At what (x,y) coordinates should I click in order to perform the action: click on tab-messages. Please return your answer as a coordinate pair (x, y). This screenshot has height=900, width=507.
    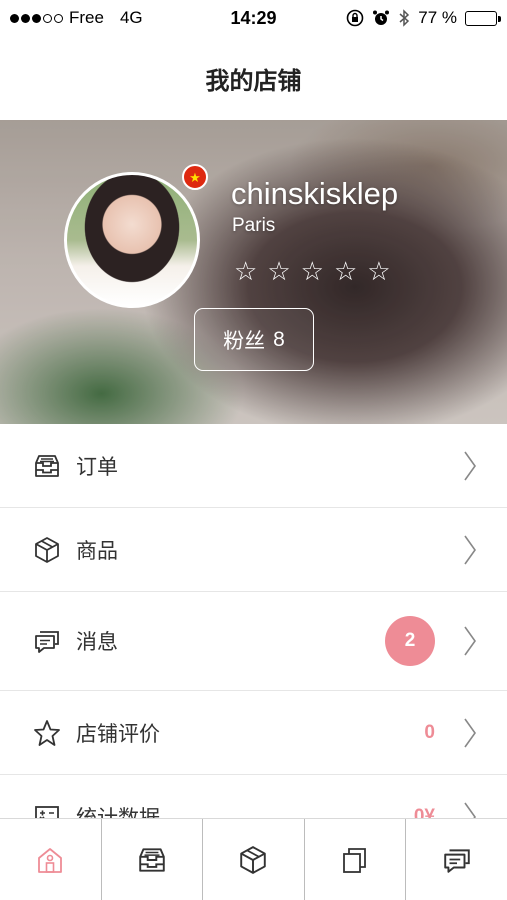
    Looking at the image, I should click on (456, 859).